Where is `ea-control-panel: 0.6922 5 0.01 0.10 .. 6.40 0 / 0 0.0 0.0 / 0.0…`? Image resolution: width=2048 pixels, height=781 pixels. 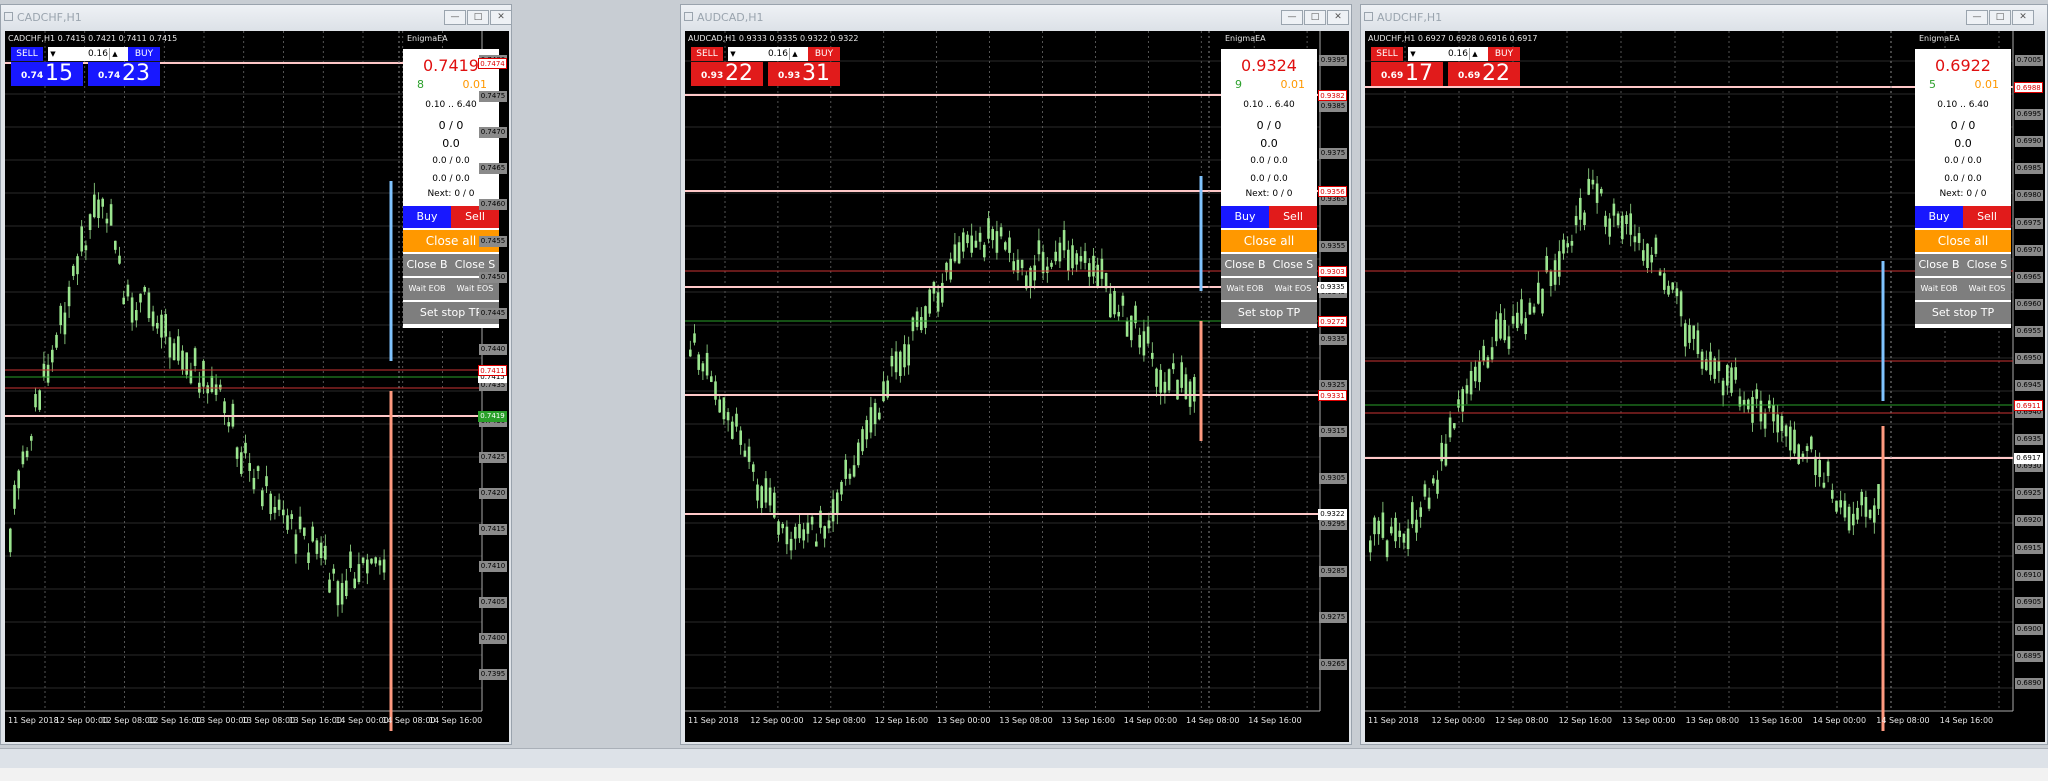 ea-control-panel: 0.6922 5 0.01 0.10 .. 6.40 0 / 0 0.0 0.0 / 0.0… is located at coordinates (1963, 188).